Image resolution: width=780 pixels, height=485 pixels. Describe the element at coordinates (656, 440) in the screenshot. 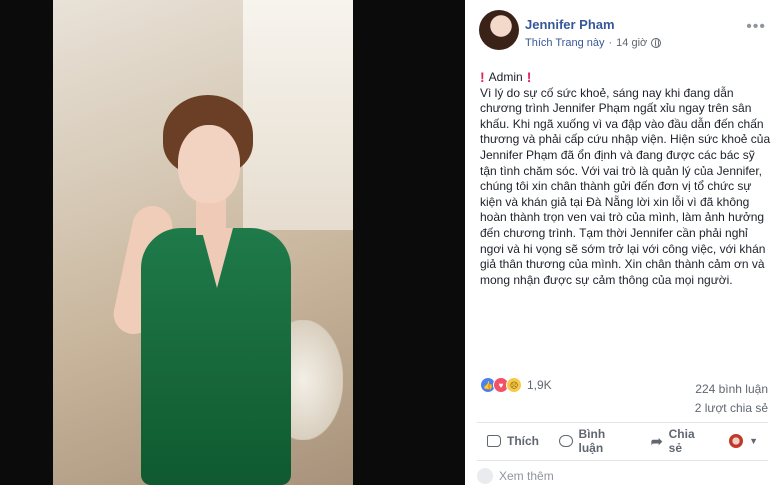

I see `share-icon: ➦` at that location.